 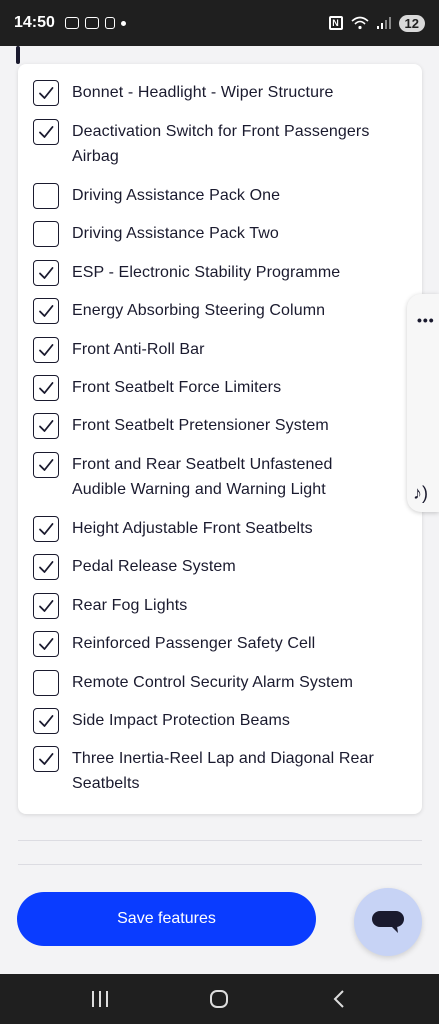 I want to click on home-icon, so click(x=219, y=999).